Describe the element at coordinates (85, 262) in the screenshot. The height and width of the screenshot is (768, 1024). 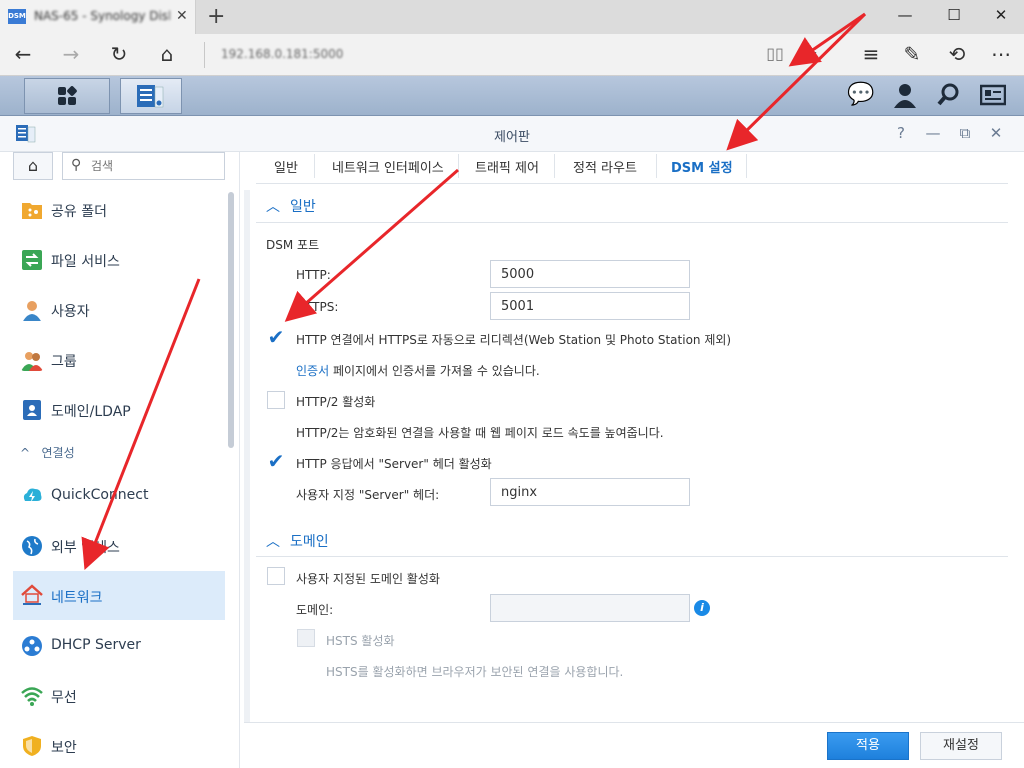
I see `sidebar-item-label: 파일 서비스` at that location.